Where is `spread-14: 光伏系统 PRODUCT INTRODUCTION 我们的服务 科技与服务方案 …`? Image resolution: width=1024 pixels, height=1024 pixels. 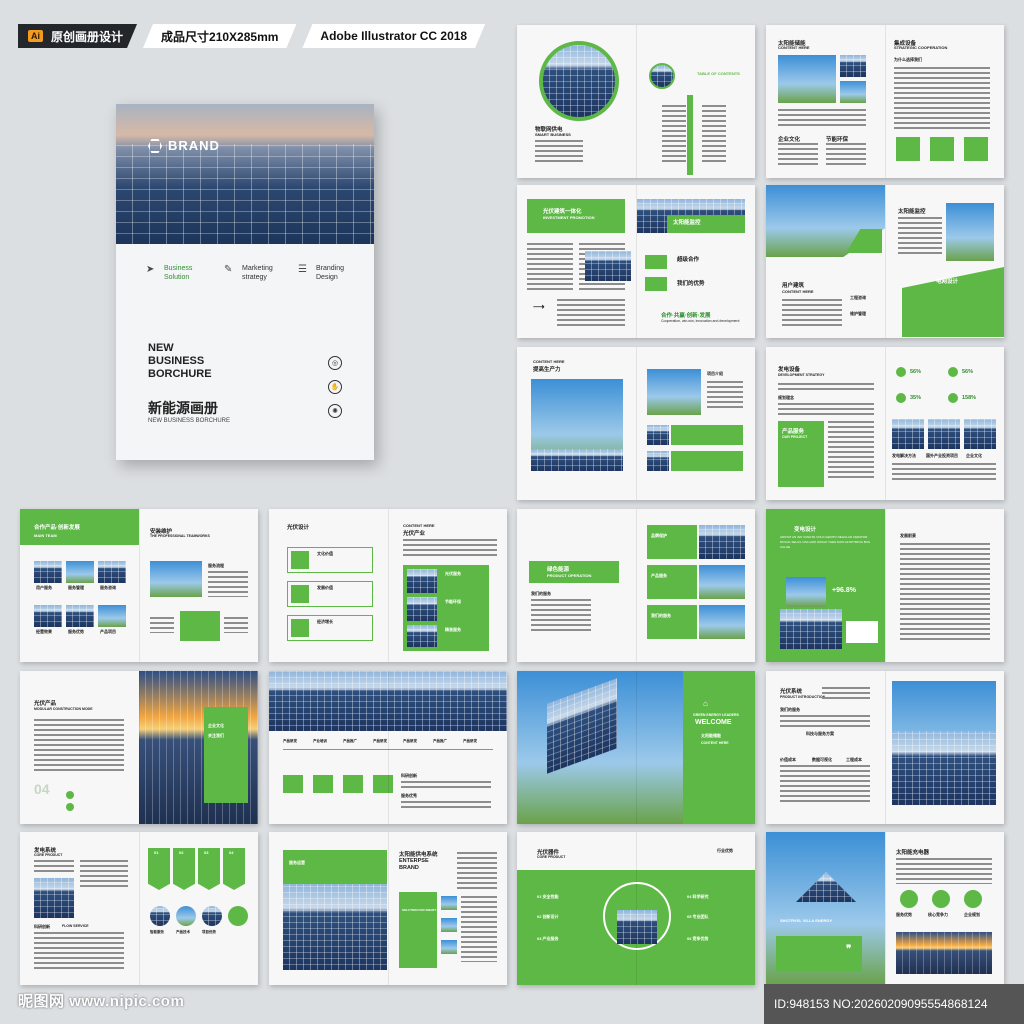
spread-14: 光伏系统 PRODUCT INTRODUCTION 我们的服务 科技与服务方案 … is located at coordinates (885, 747).